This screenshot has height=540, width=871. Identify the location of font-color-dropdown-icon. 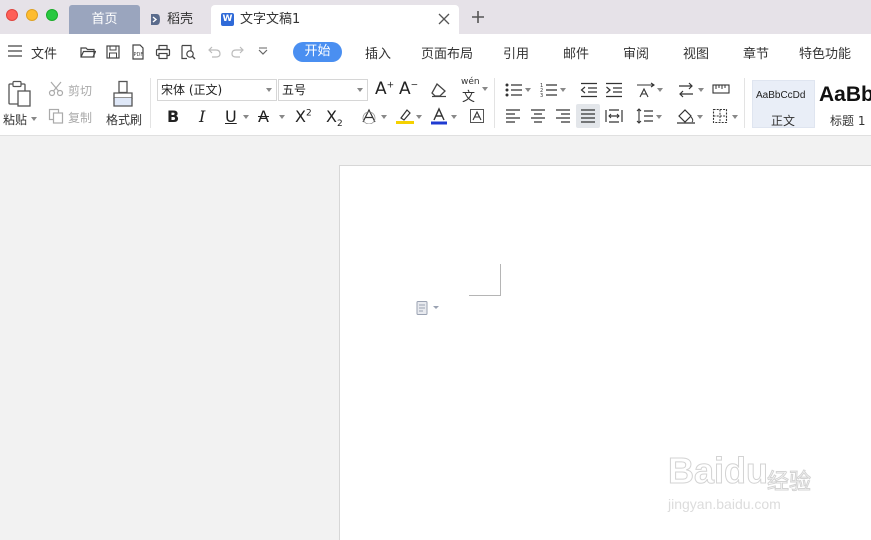
(454, 117).